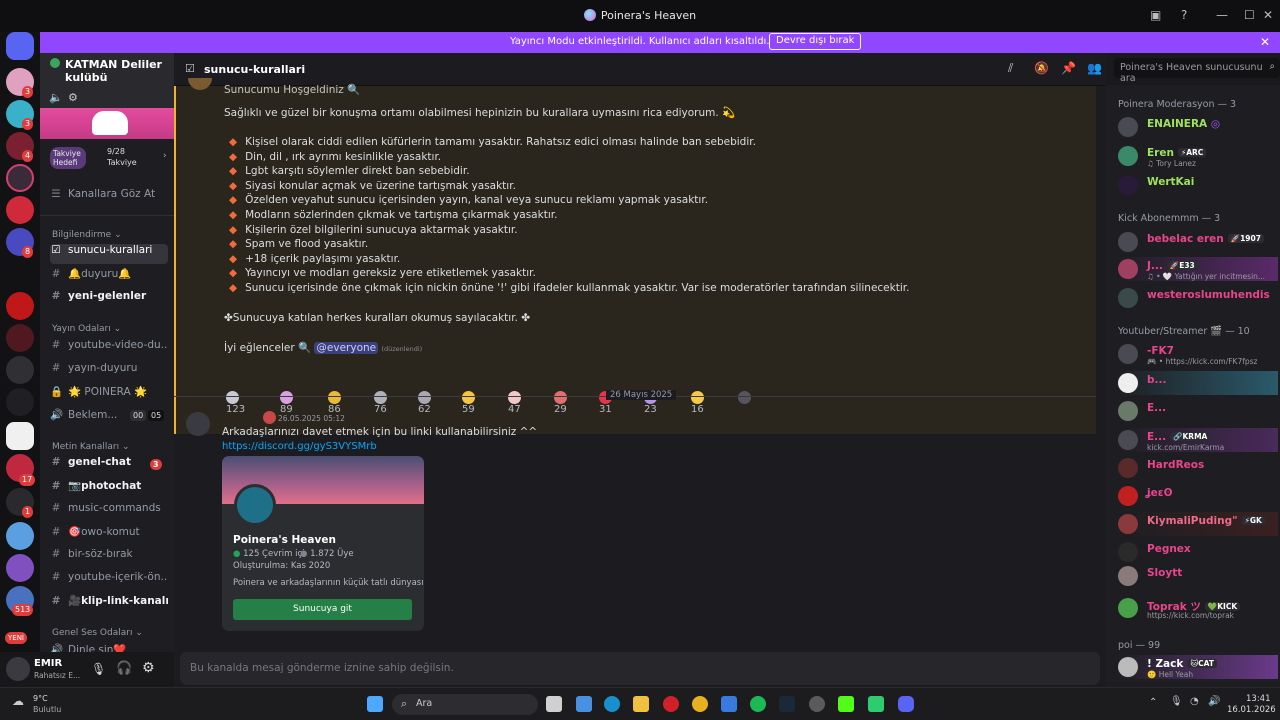 The height and width of the screenshot is (720, 1280). What do you see at coordinates (906, 704) in the screenshot?
I see `discord-taskbar-icon` at bounding box center [906, 704].